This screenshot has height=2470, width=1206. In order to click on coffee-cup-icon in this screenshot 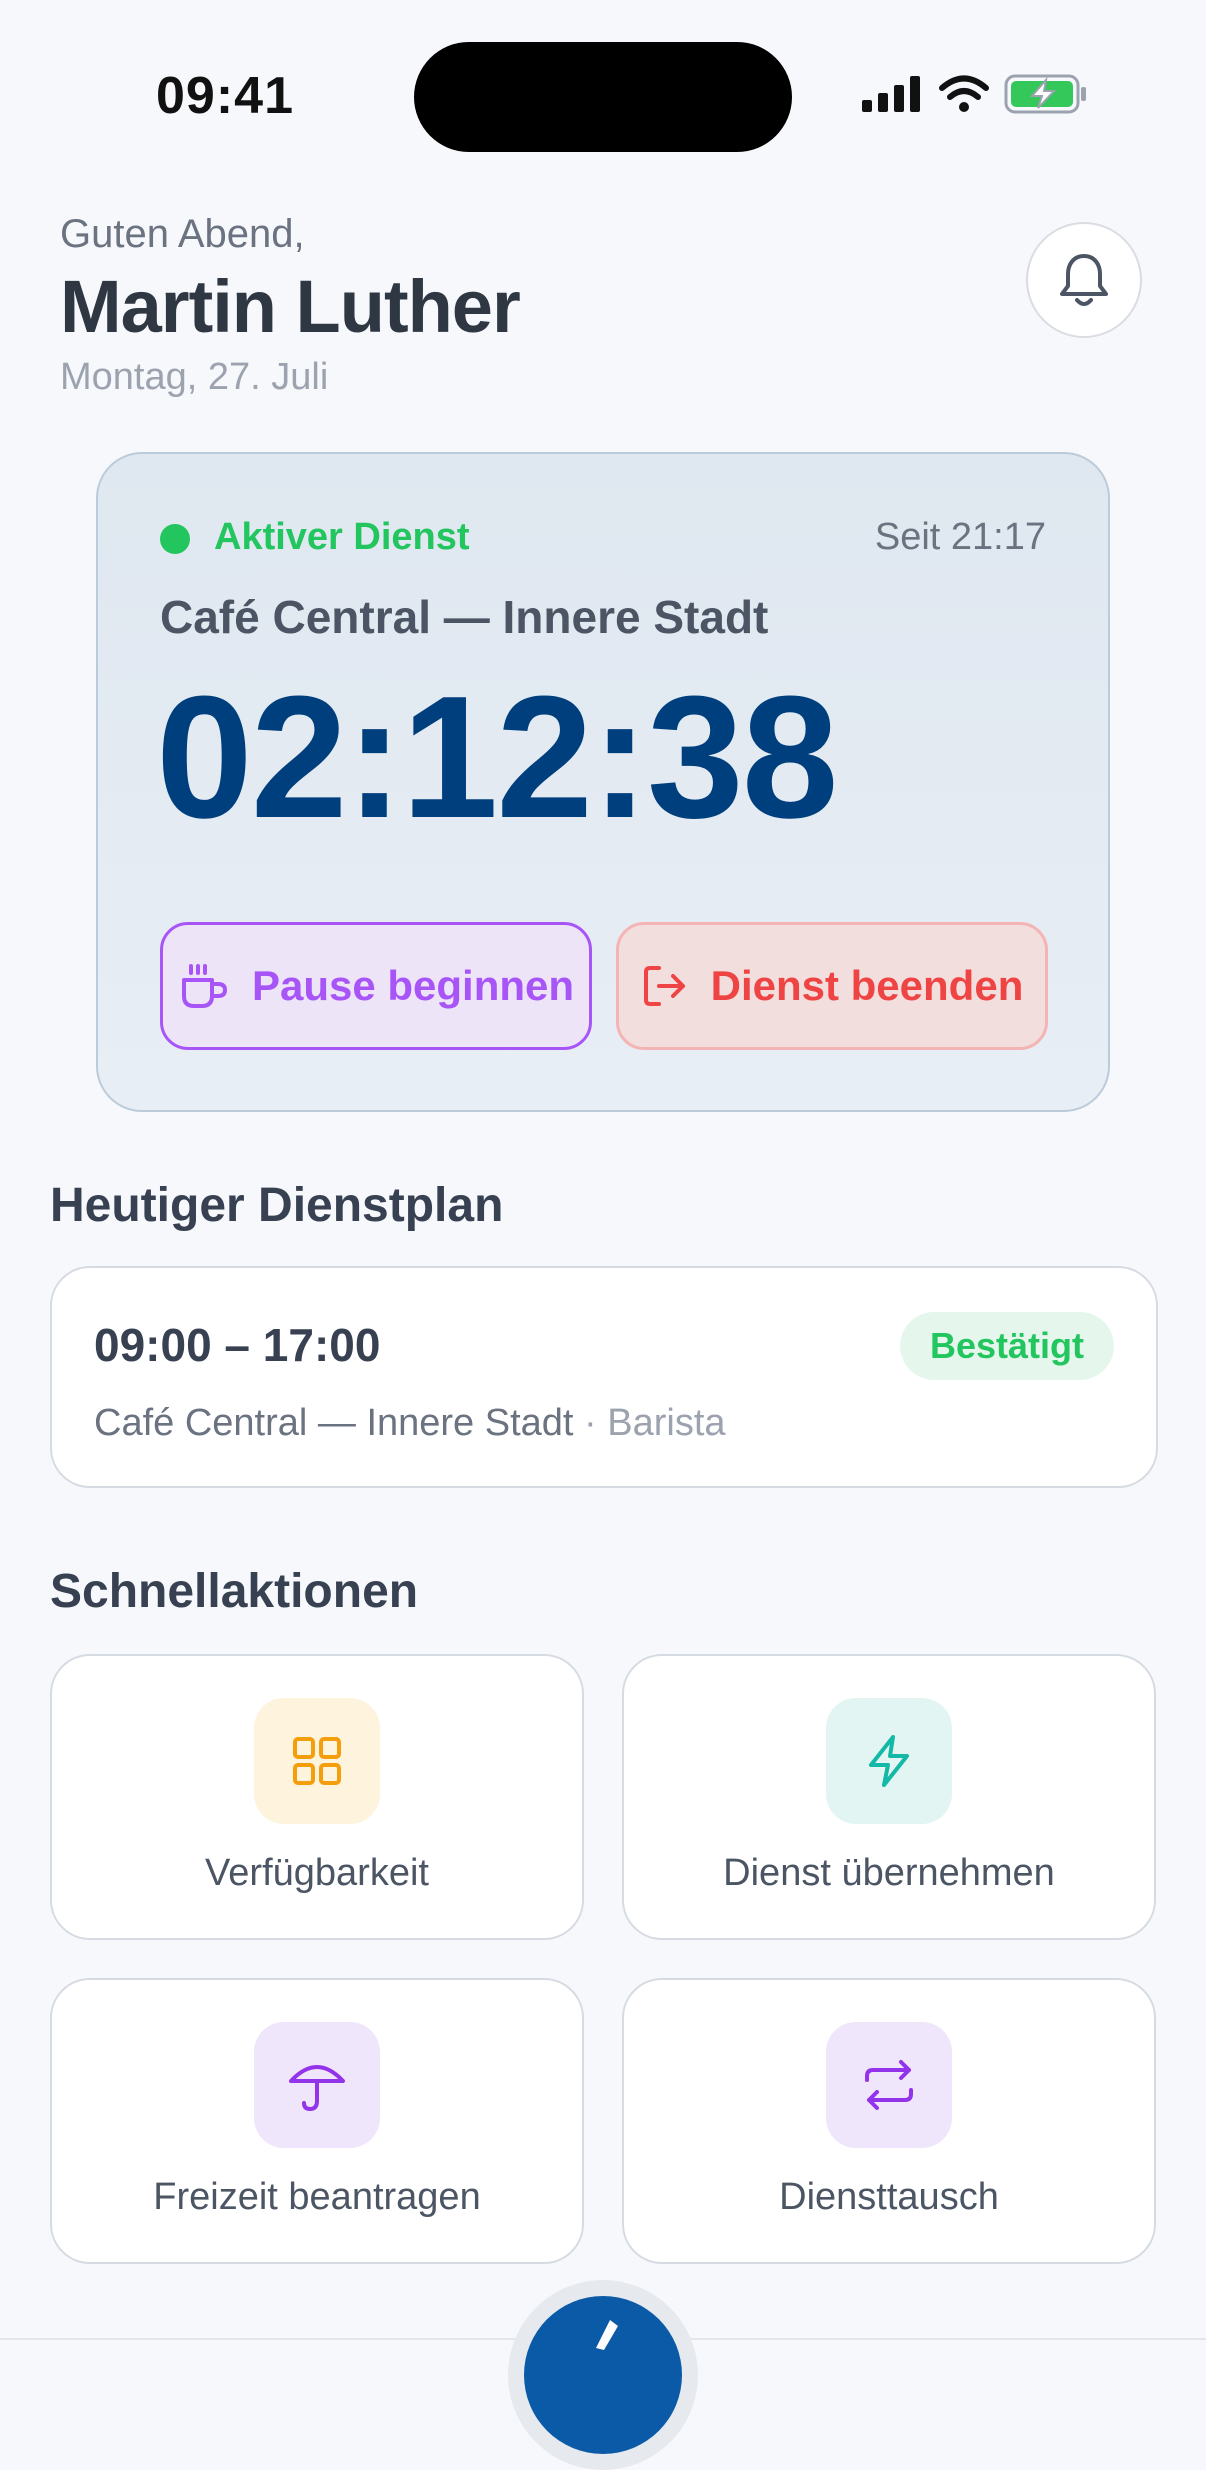, I will do `click(204, 986)`.